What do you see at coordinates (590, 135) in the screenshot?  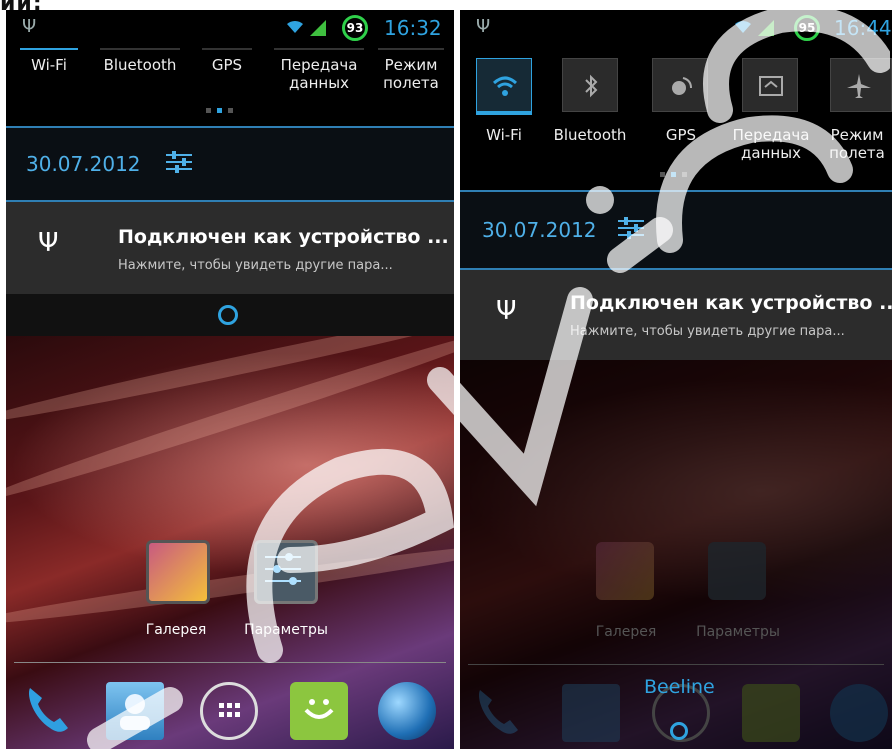 I see `bluetooth-label: Bluetooth` at bounding box center [590, 135].